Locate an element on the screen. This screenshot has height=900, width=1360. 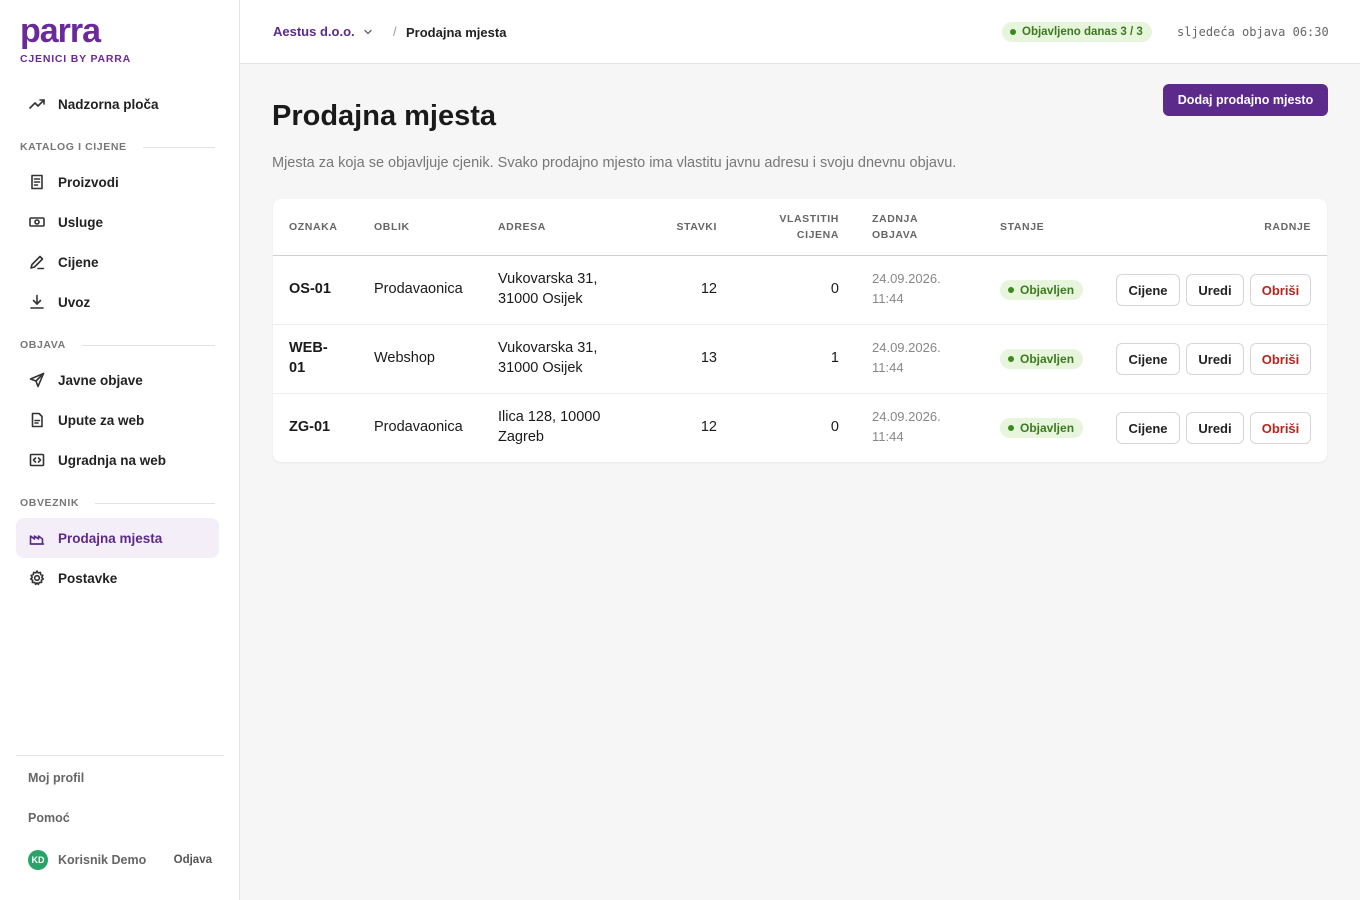
sidebar-item-embed: Ugradnja na web is located at coordinates (117, 460).